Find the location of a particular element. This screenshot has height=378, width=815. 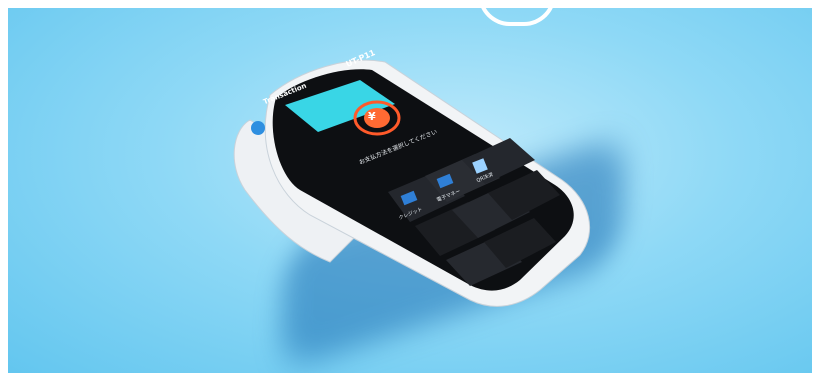

yen-symbol: ¥ is located at coordinates (372, 116).